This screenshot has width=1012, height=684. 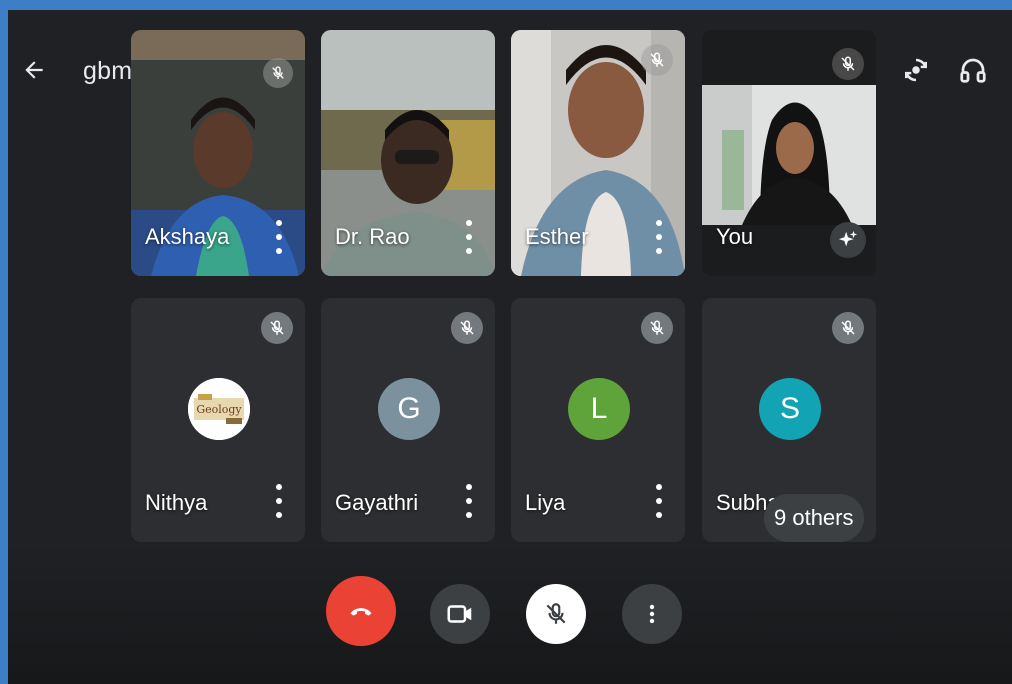 What do you see at coordinates (377, 502) in the screenshot?
I see `participant-name: Gayathri` at bounding box center [377, 502].